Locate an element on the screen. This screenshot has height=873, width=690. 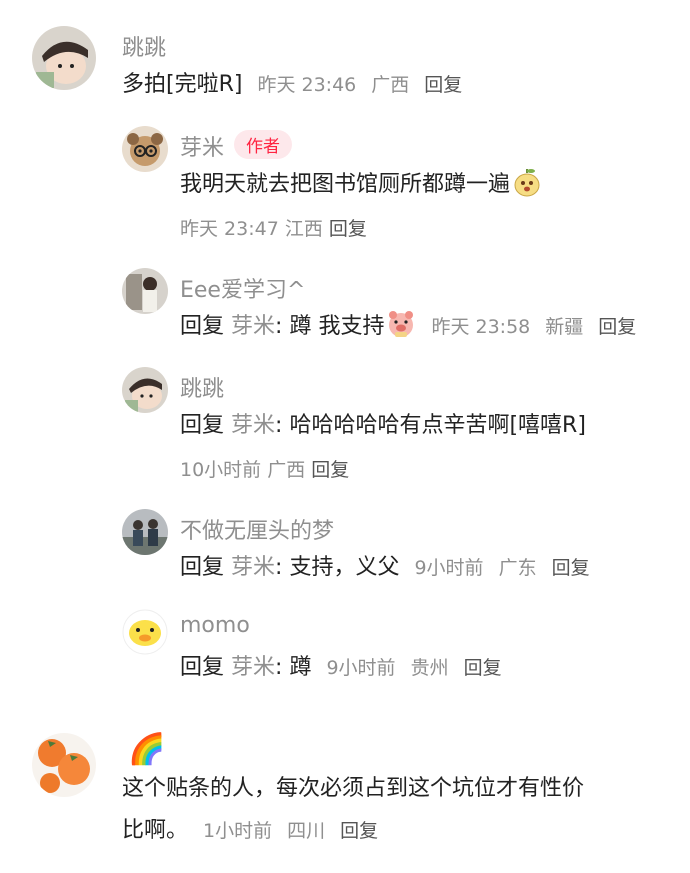
reply-text: 蹲 is located at coordinates (300, 667).